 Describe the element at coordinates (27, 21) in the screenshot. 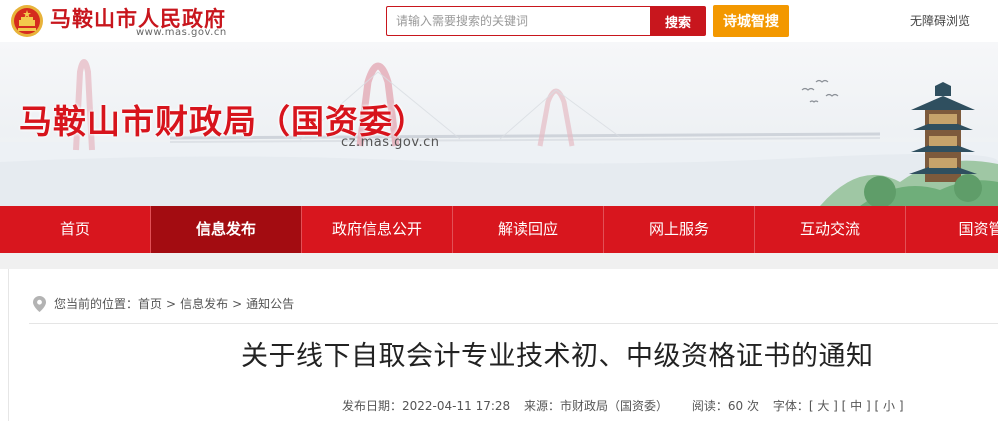

I see `national-emblem-icon` at that location.